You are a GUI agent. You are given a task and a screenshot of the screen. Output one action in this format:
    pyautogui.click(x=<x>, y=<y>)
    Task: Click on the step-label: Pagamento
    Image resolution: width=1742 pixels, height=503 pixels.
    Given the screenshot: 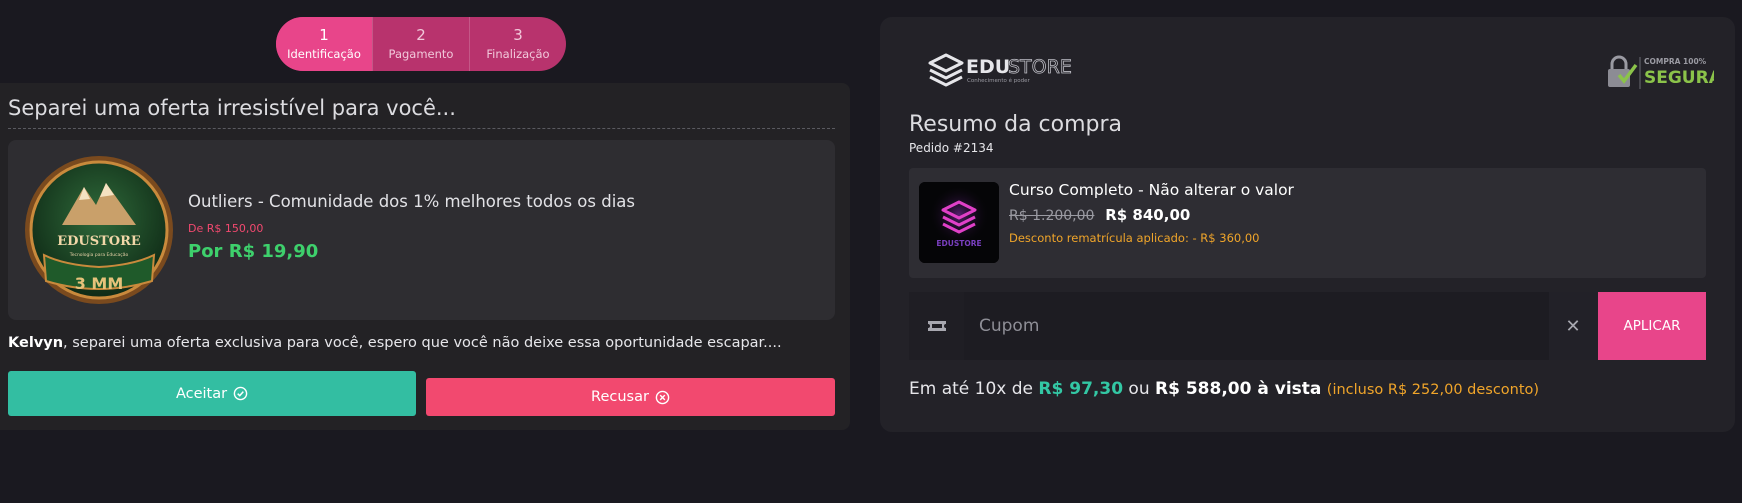 What is the action you would take?
    pyautogui.click(x=421, y=54)
    